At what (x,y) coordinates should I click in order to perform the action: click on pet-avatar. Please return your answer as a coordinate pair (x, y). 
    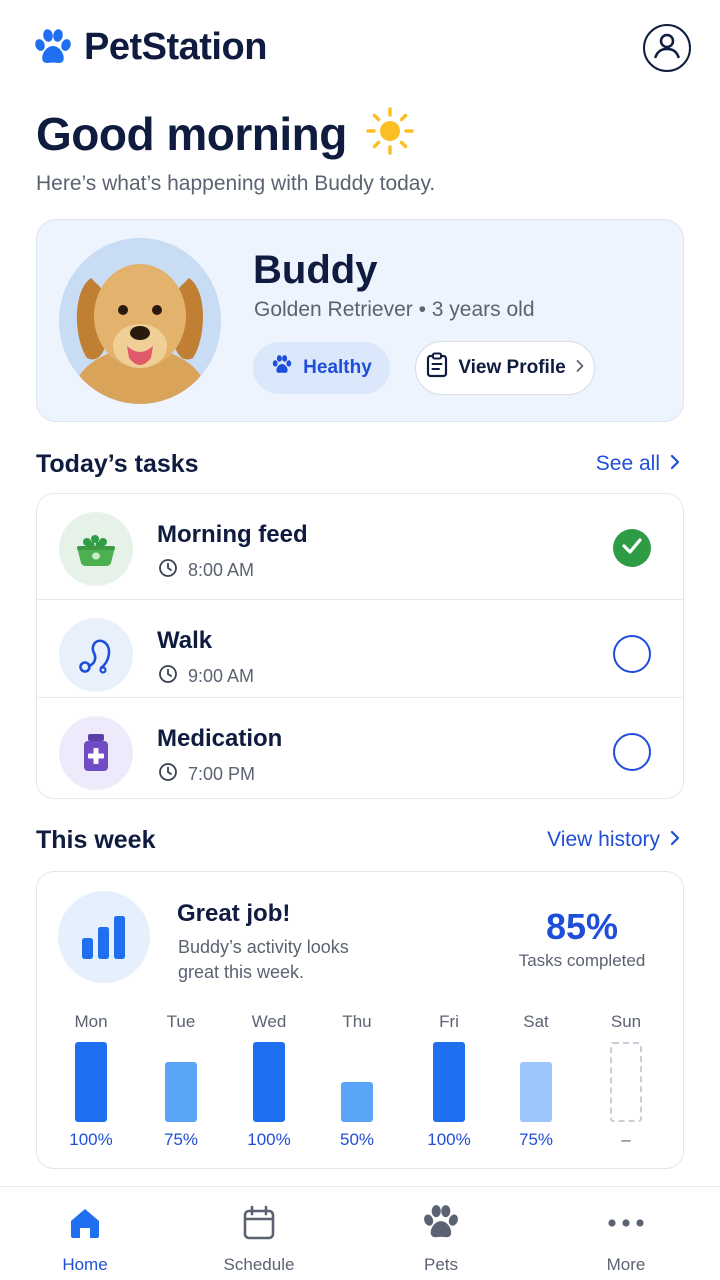
    Looking at the image, I should click on (140, 321).